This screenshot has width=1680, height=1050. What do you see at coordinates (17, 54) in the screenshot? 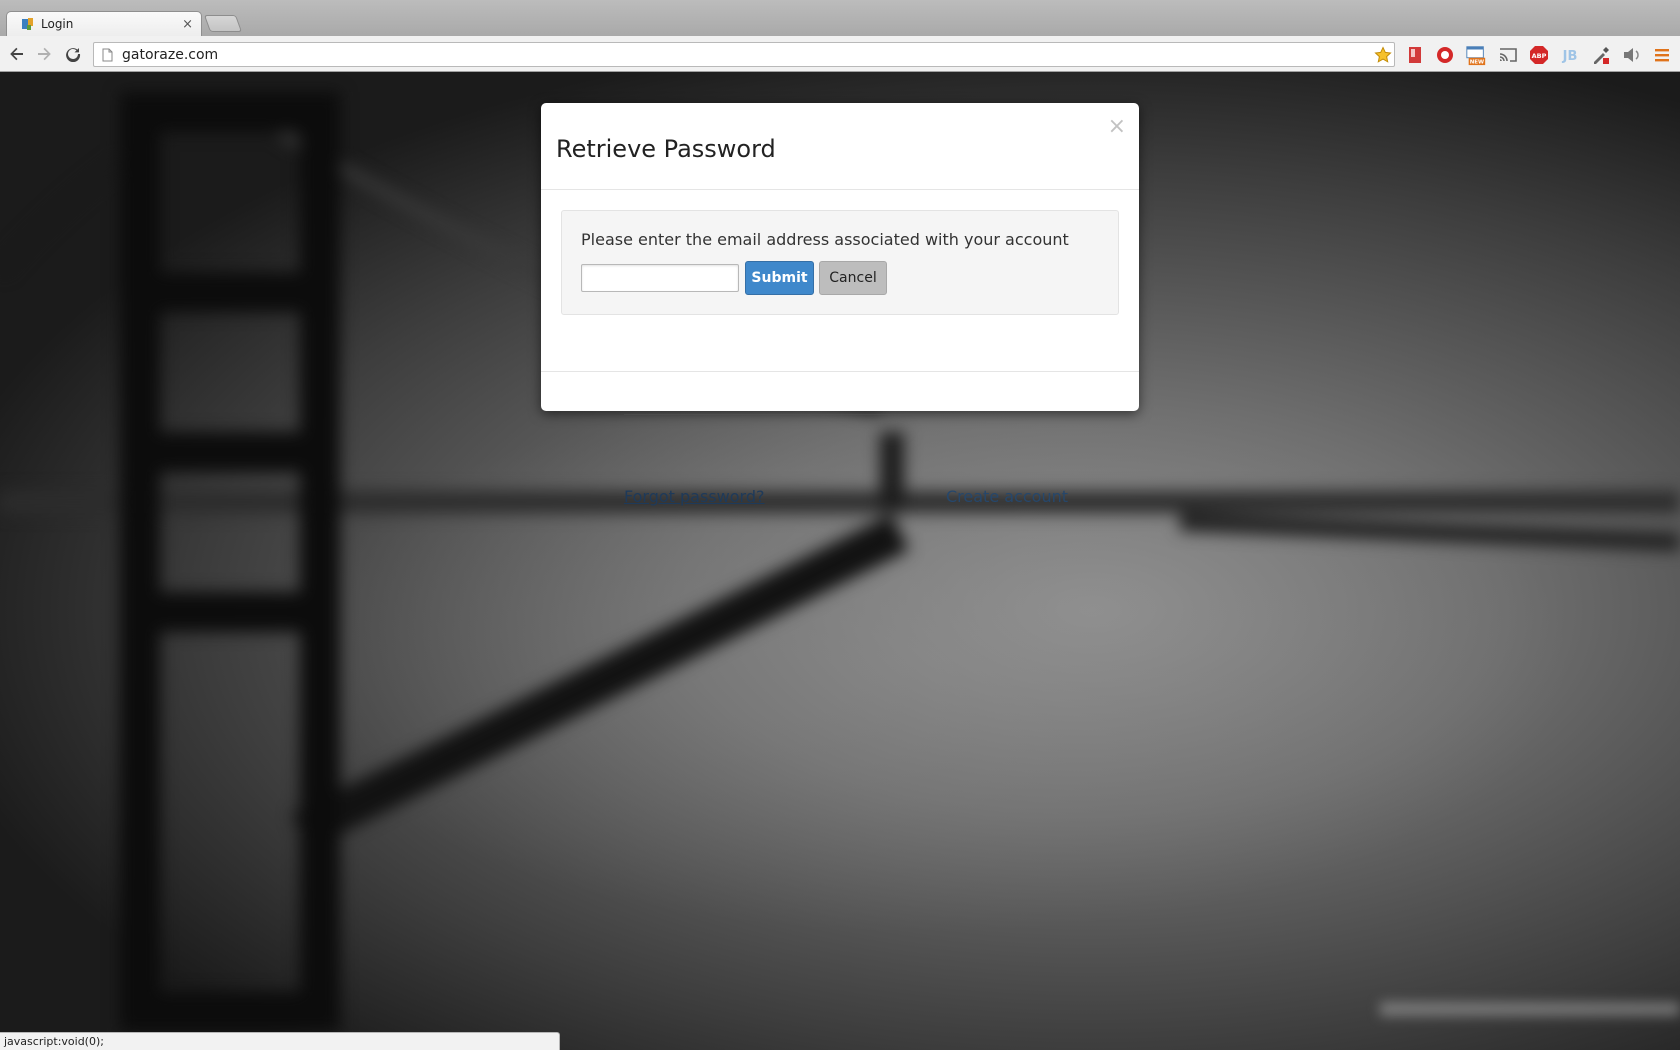
I see `back-icon` at bounding box center [17, 54].